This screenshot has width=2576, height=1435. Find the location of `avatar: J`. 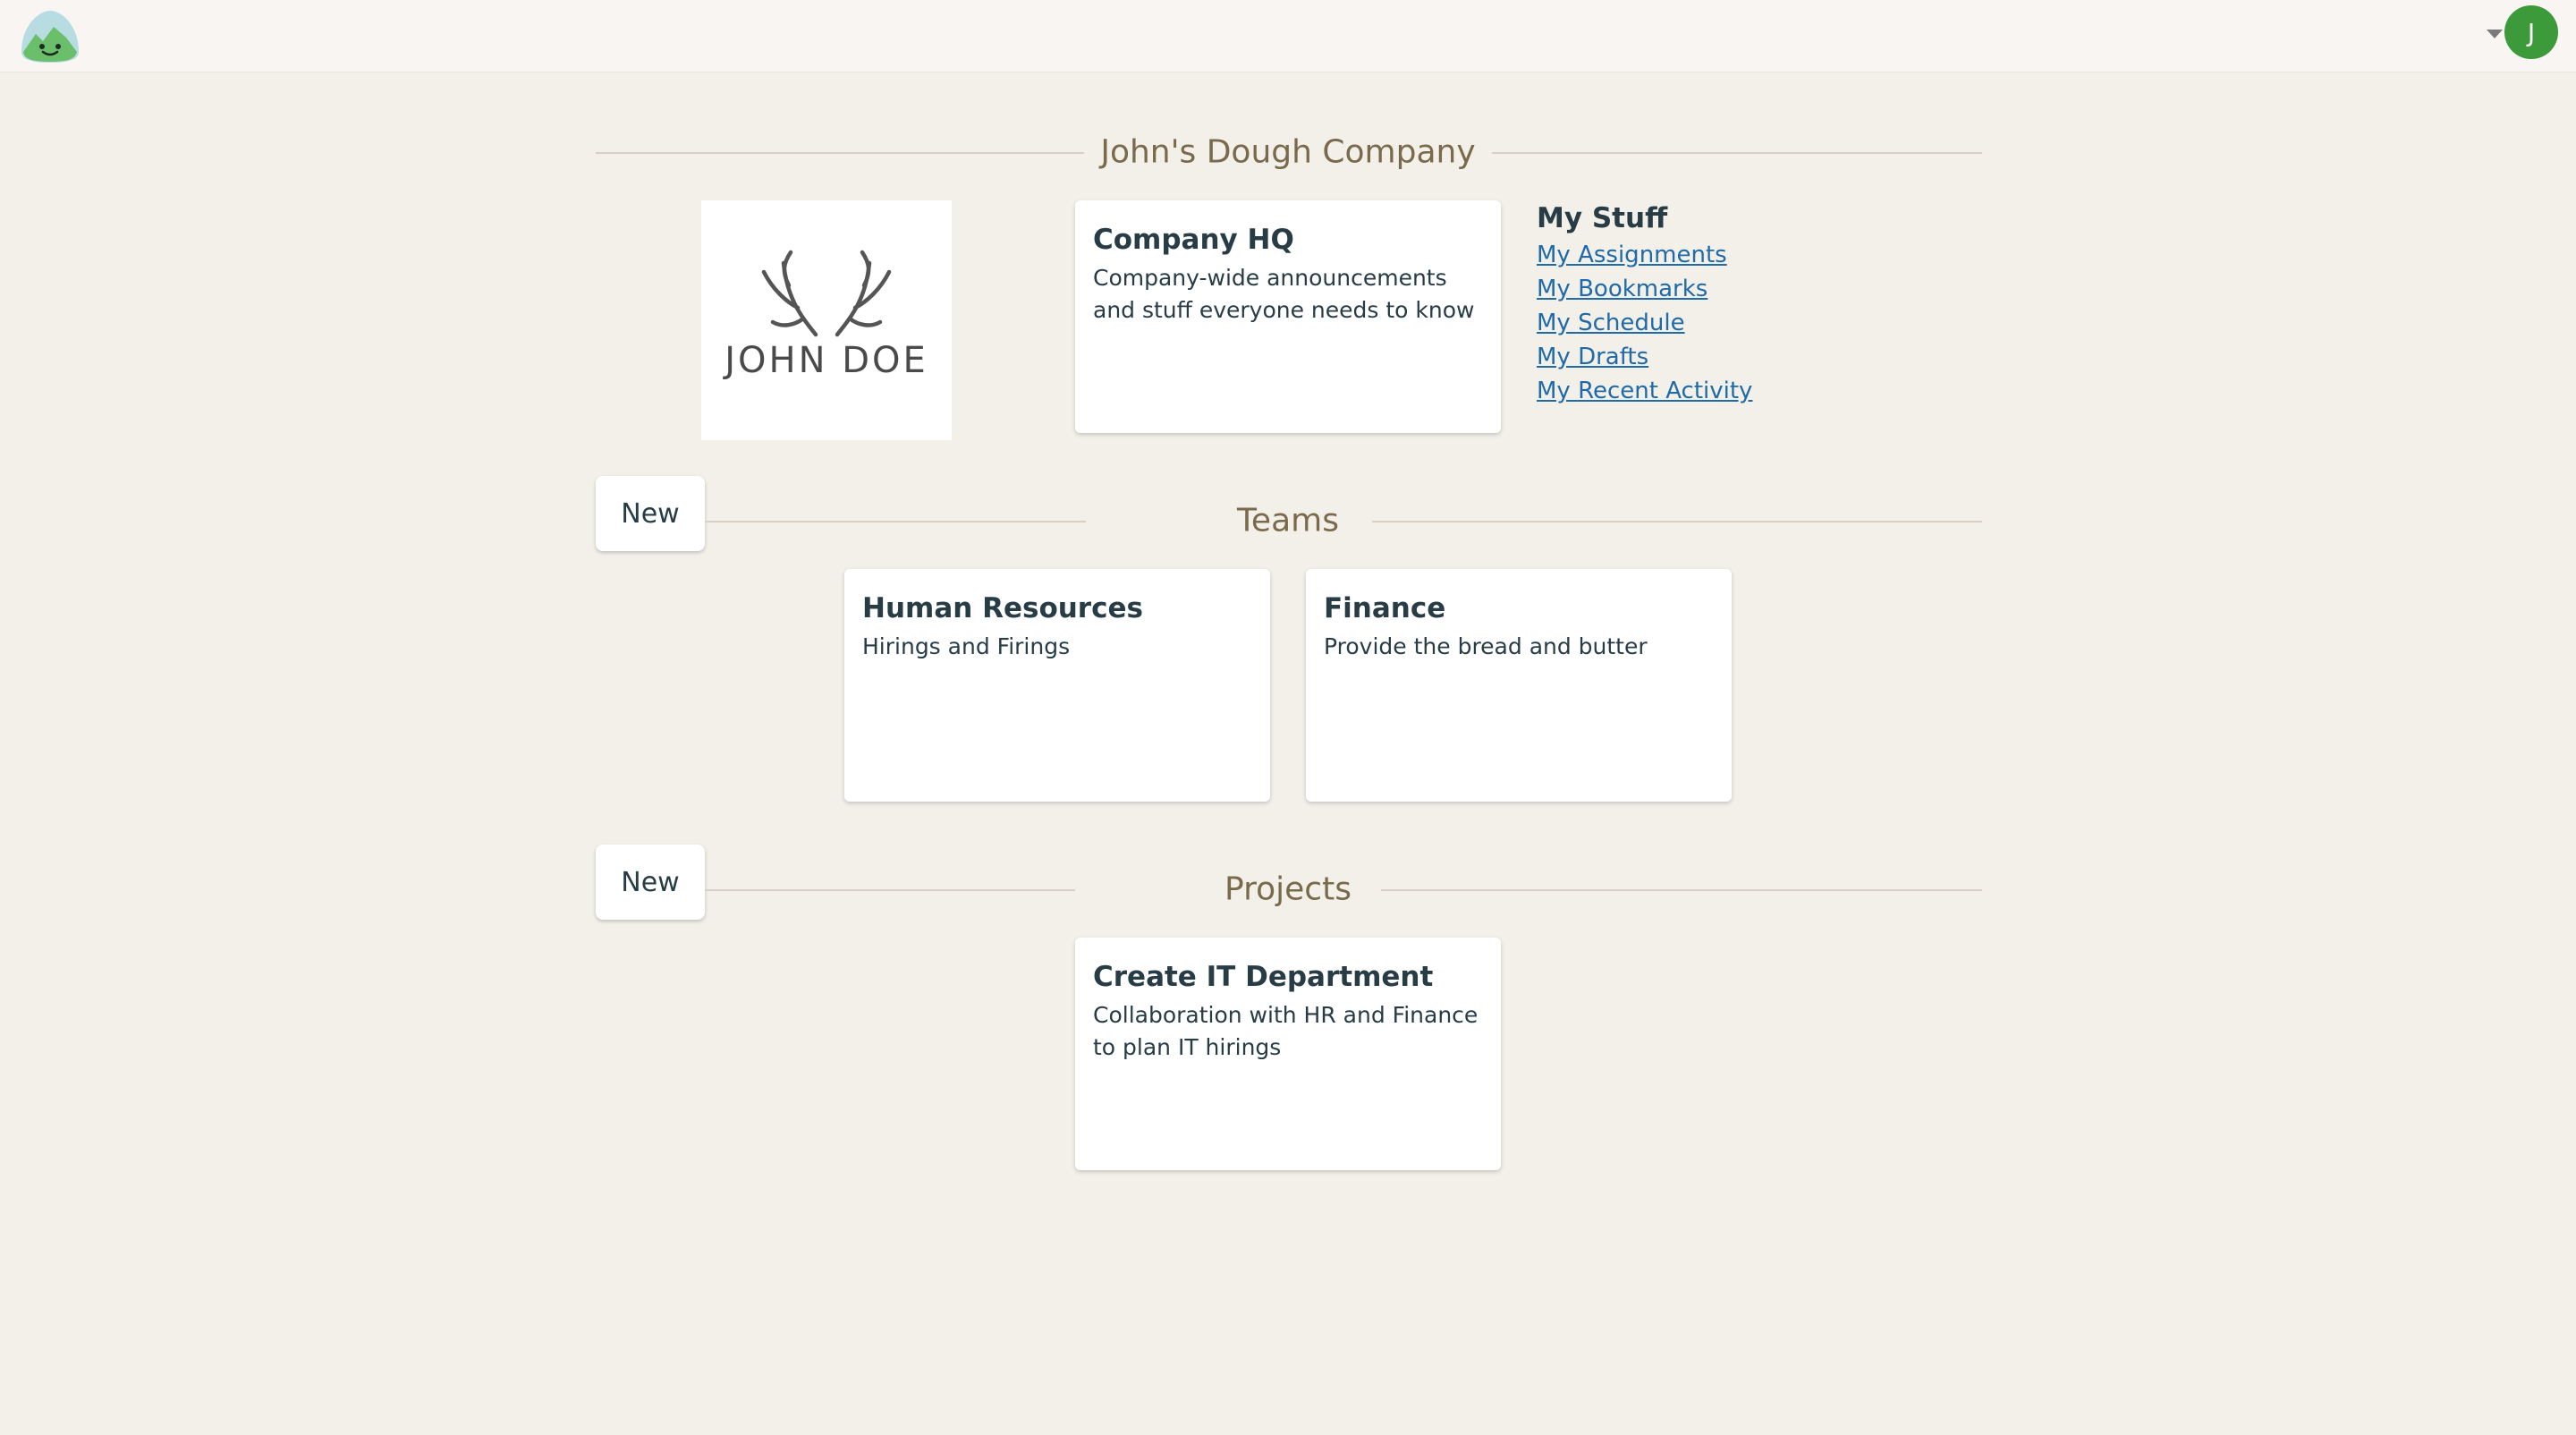

avatar: J is located at coordinates (2531, 32).